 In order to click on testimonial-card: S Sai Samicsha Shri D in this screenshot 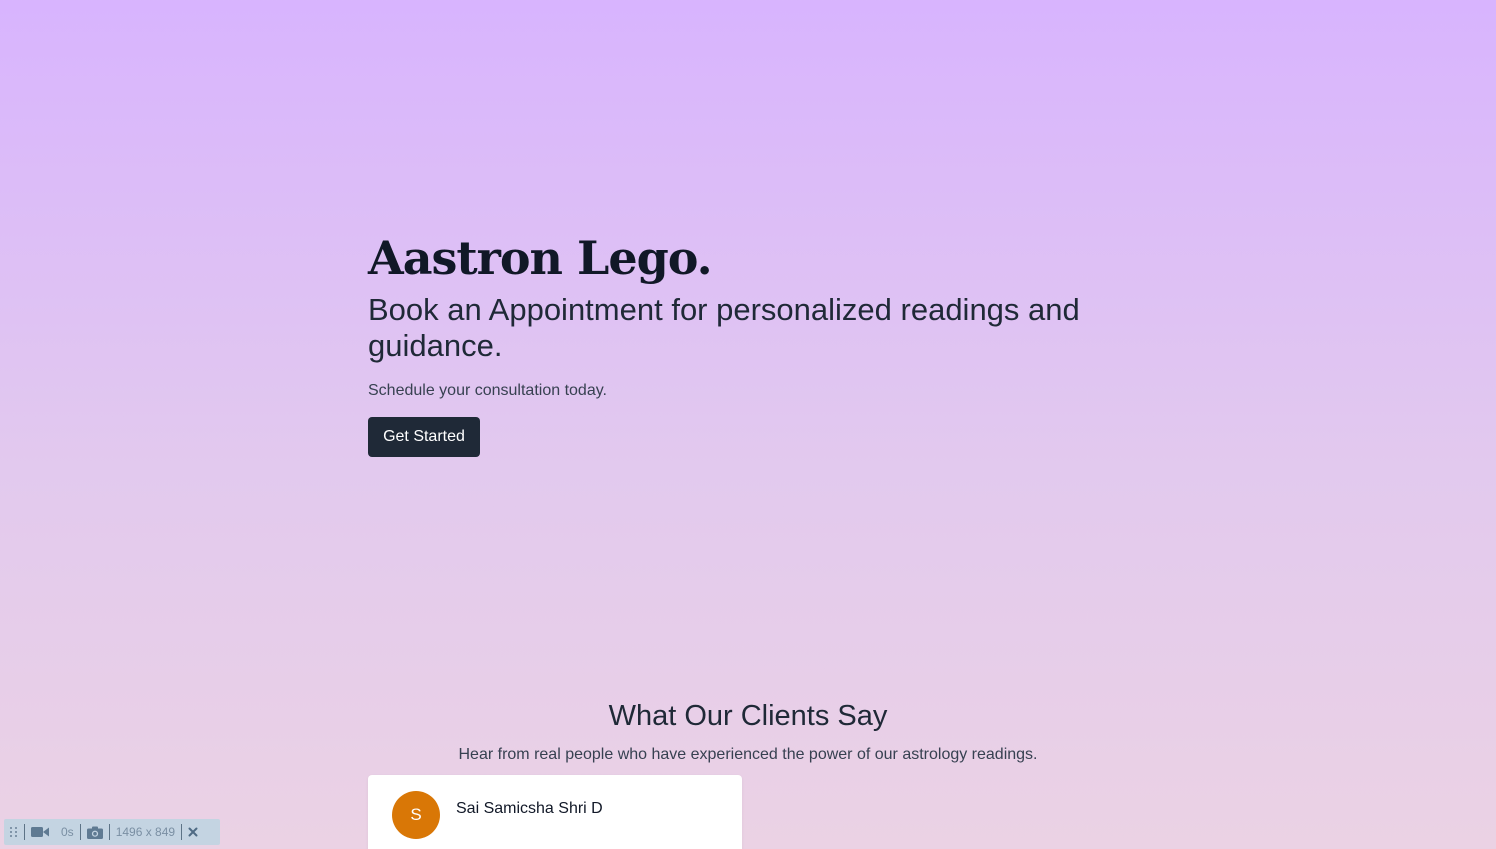, I will do `click(555, 812)`.